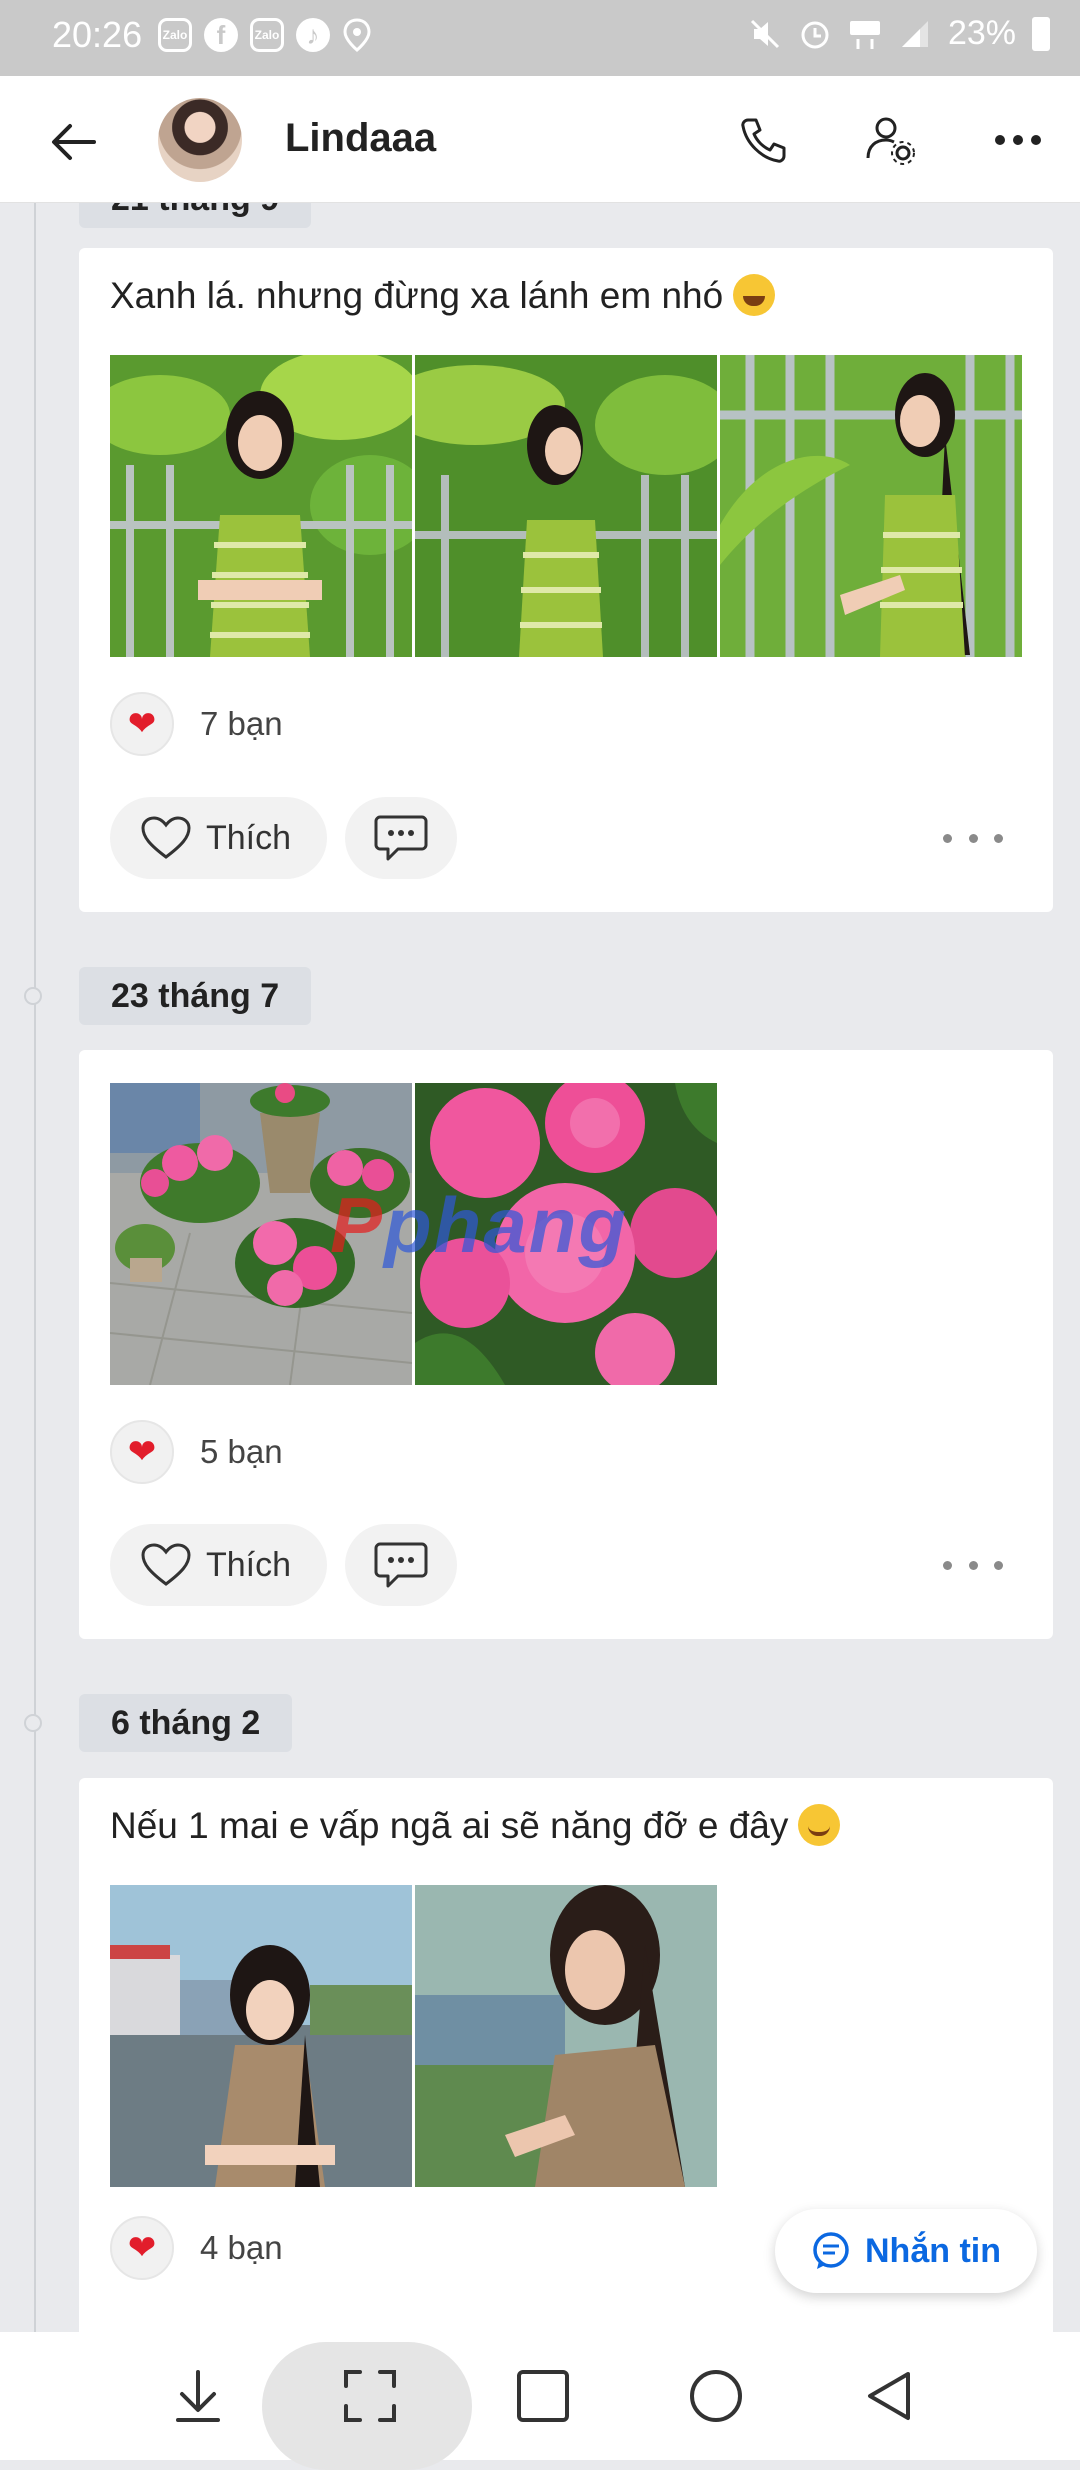 Image resolution: width=1080 pixels, height=2470 pixels. I want to click on download-arrow-icon, so click(198, 2396).